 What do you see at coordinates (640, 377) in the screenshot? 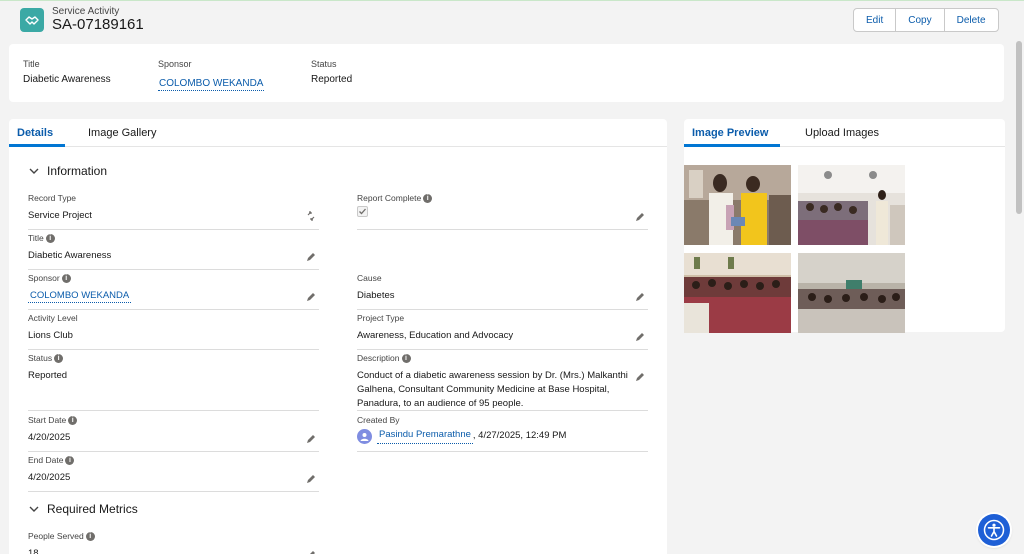
I see `edit-description-pencil-icon` at bounding box center [640, 377].